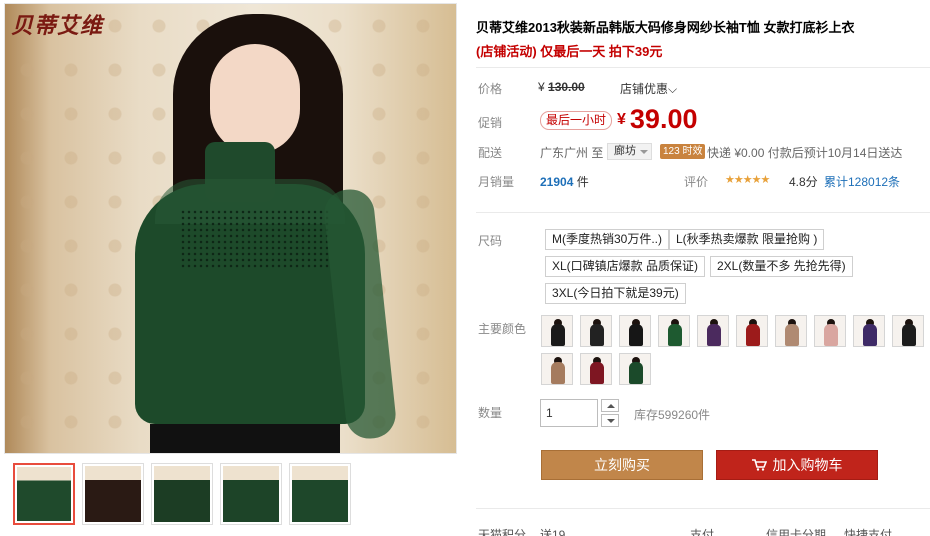  I want to click on credit-card-installment: 信用卡分期, so click(796, 531).